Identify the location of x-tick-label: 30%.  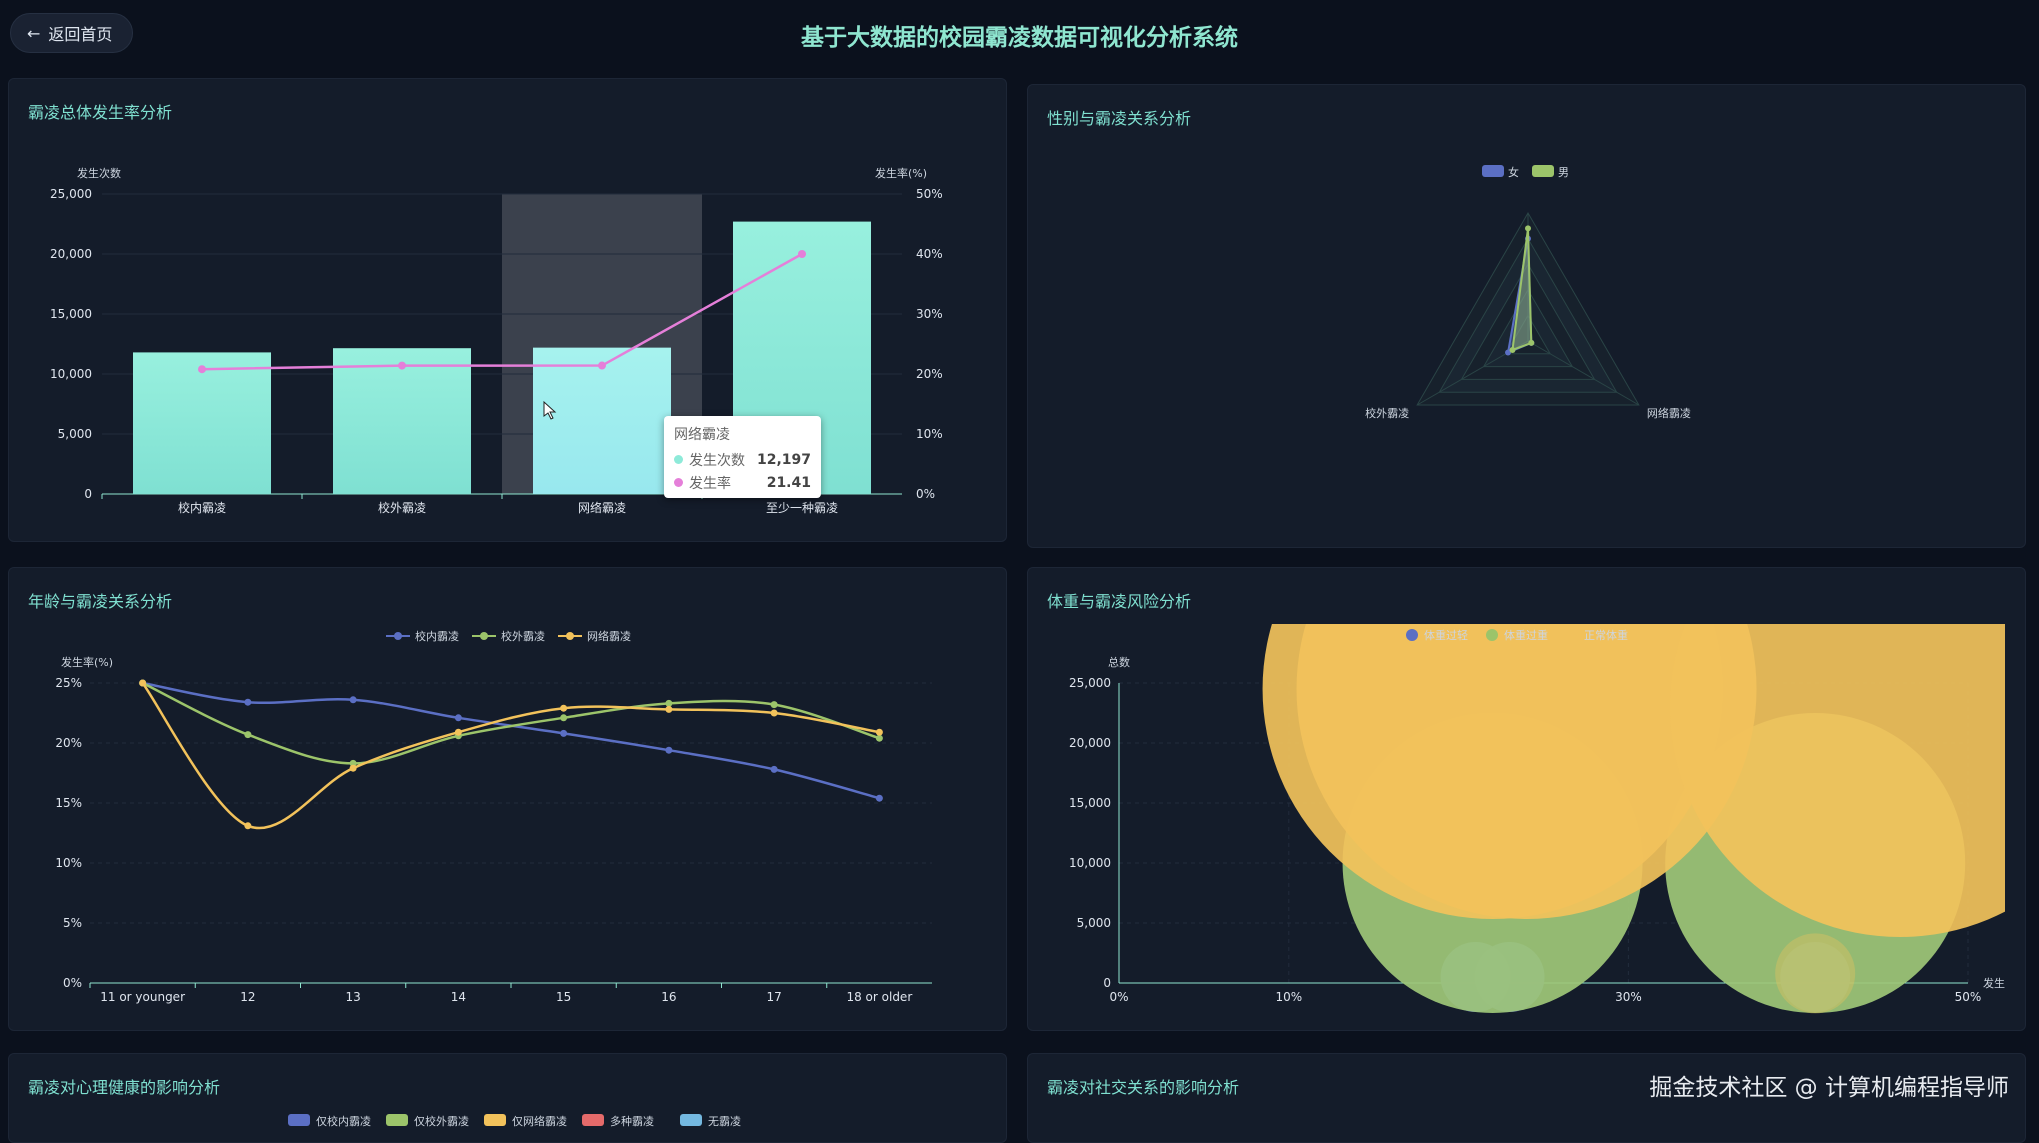
(1628, 997).